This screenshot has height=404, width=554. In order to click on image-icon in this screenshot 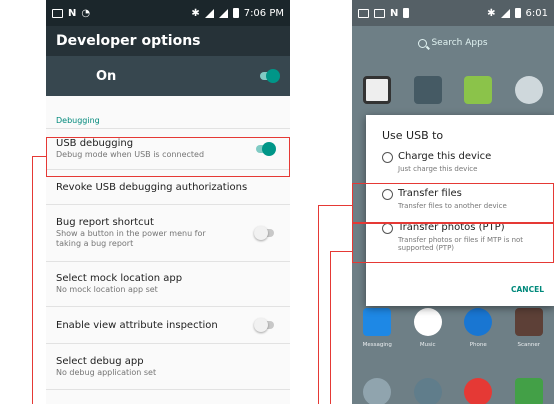, I will do `click(379, 13)`.